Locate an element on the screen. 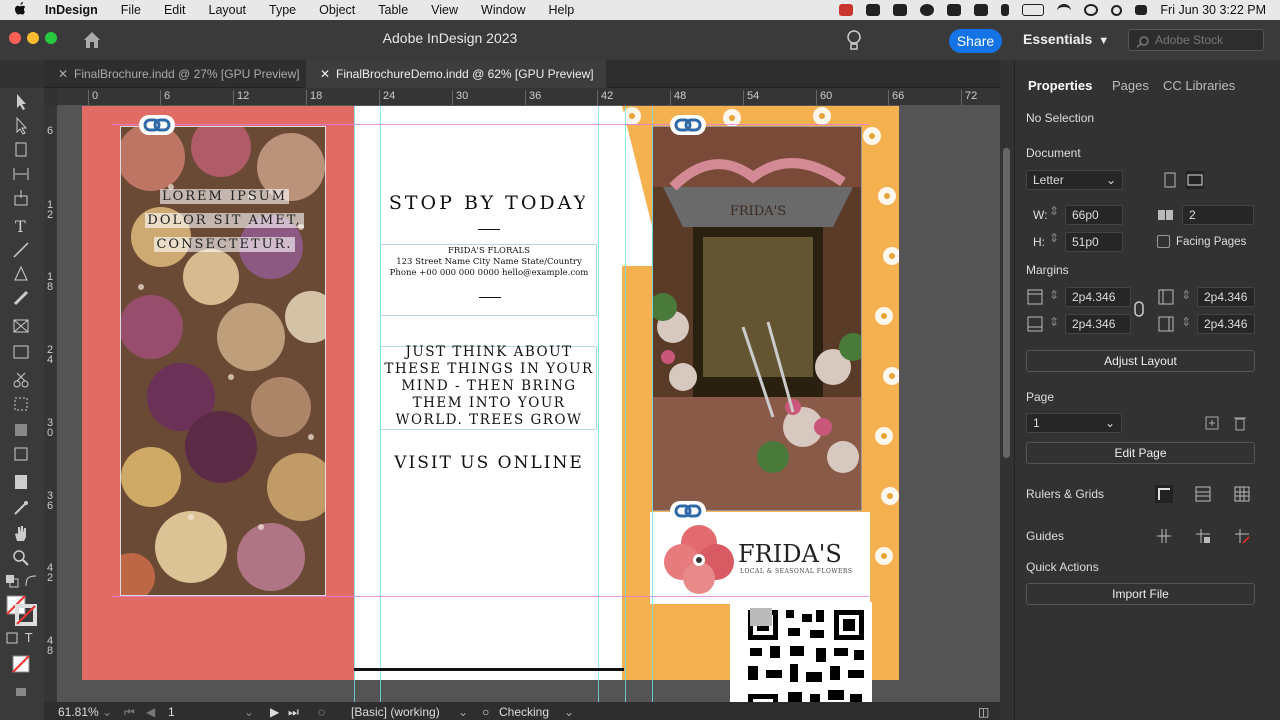 This screenshot has height=720, width=1280. status-gear-icon is located at coordinates (981, 10).